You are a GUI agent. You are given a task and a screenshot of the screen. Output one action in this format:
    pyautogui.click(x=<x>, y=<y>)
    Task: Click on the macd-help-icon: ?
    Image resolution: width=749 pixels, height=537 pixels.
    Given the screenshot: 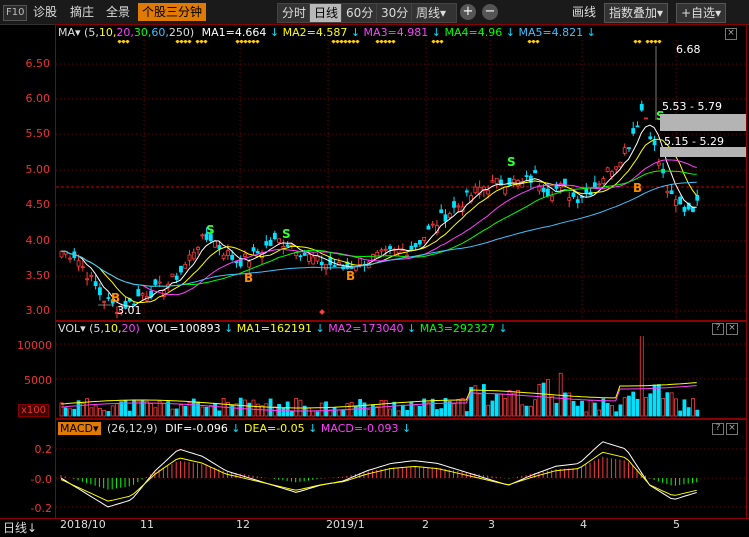 What is the action you would take?
    pyautogui.click(x=718, y=429)
    